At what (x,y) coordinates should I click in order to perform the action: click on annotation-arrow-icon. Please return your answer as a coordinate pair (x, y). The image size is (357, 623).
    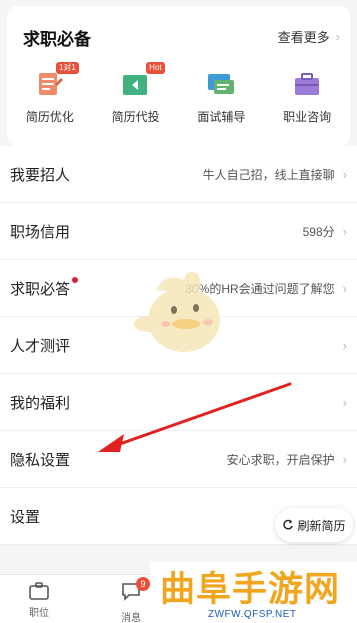
    Looking at the image, I should click on (195, 417).